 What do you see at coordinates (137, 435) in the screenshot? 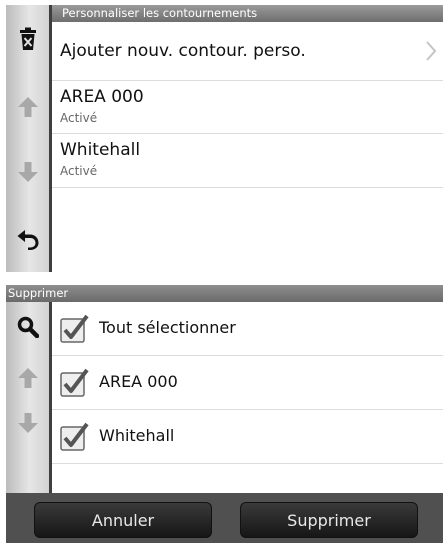
I see `item-label: Whitehall` at bounding box center [137, 435].